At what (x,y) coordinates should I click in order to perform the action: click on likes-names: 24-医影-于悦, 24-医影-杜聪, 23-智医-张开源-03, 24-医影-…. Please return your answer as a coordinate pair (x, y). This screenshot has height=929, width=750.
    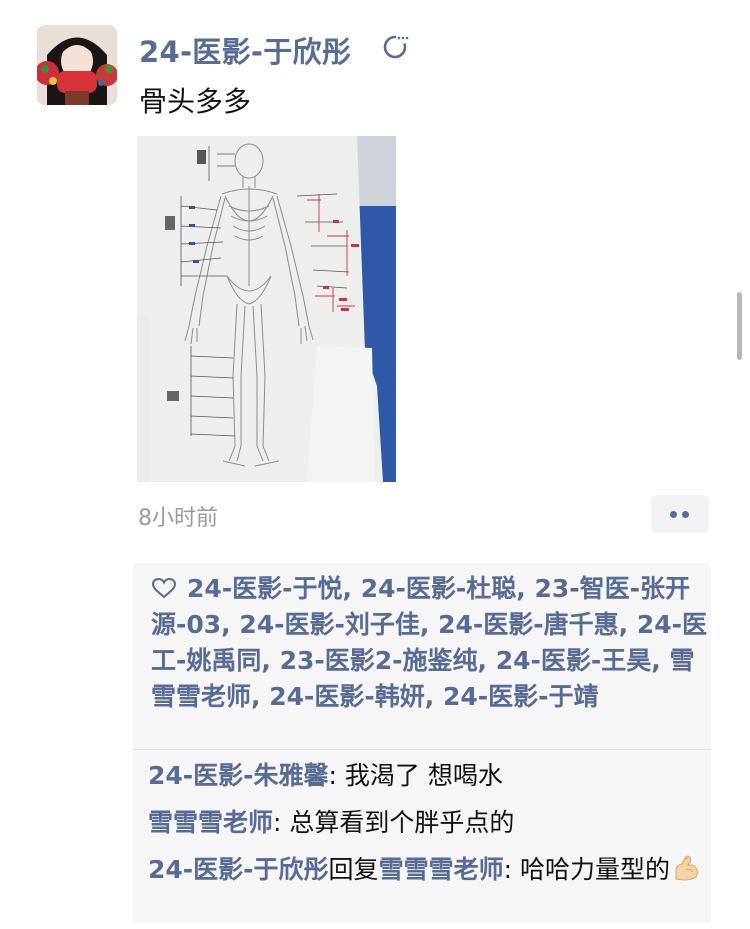
    Looking at the image, I should click on (429, 642).